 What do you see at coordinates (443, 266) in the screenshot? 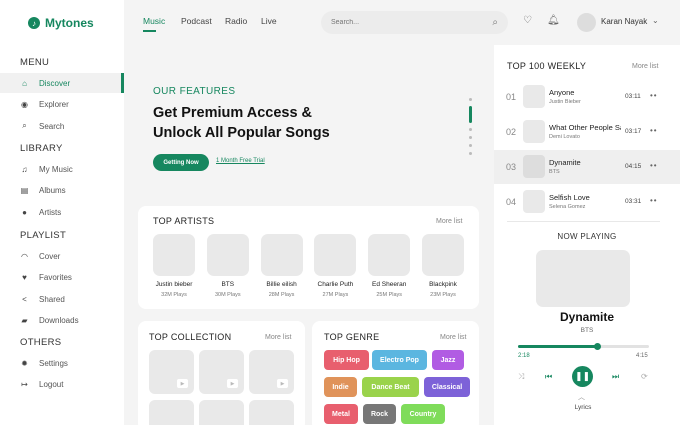
I see `artist-item: Blackpink 23M Plays` at bounding box center [443, 266].